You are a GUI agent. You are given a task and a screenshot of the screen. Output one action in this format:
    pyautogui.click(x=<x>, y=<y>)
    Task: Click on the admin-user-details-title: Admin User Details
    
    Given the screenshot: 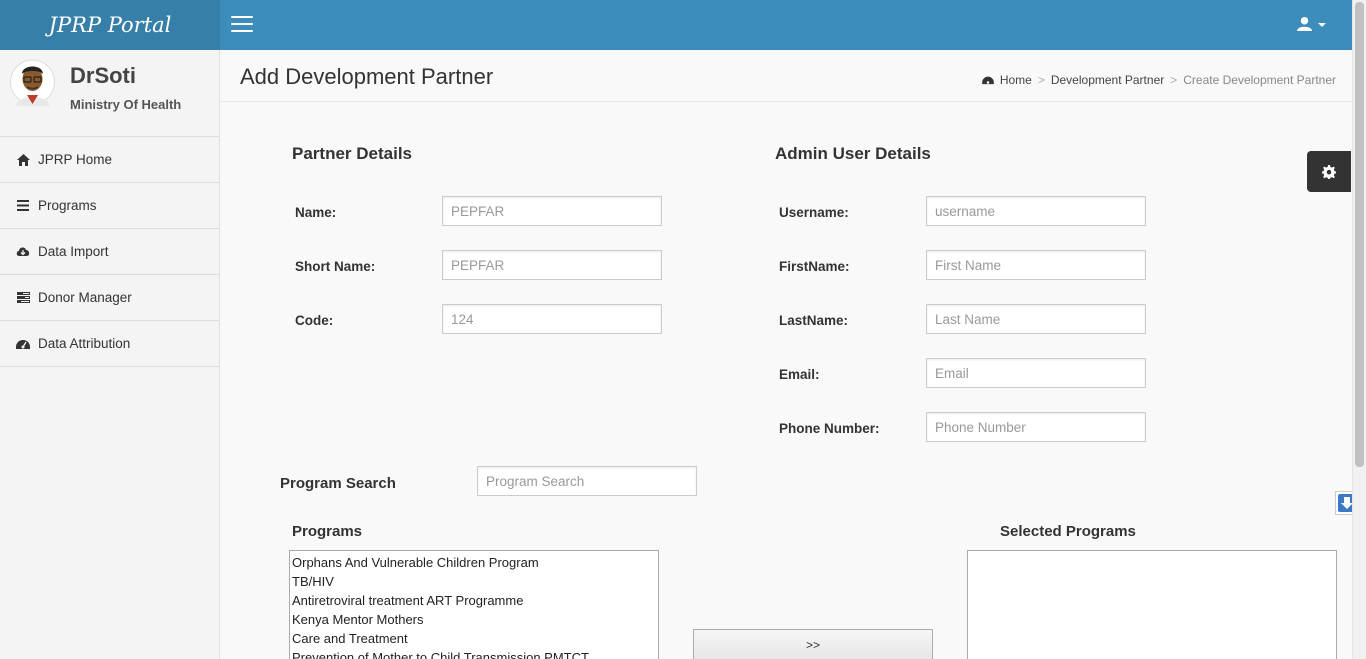 What is the action you would take?
    pyautogui.click(x=853, y=153)
    